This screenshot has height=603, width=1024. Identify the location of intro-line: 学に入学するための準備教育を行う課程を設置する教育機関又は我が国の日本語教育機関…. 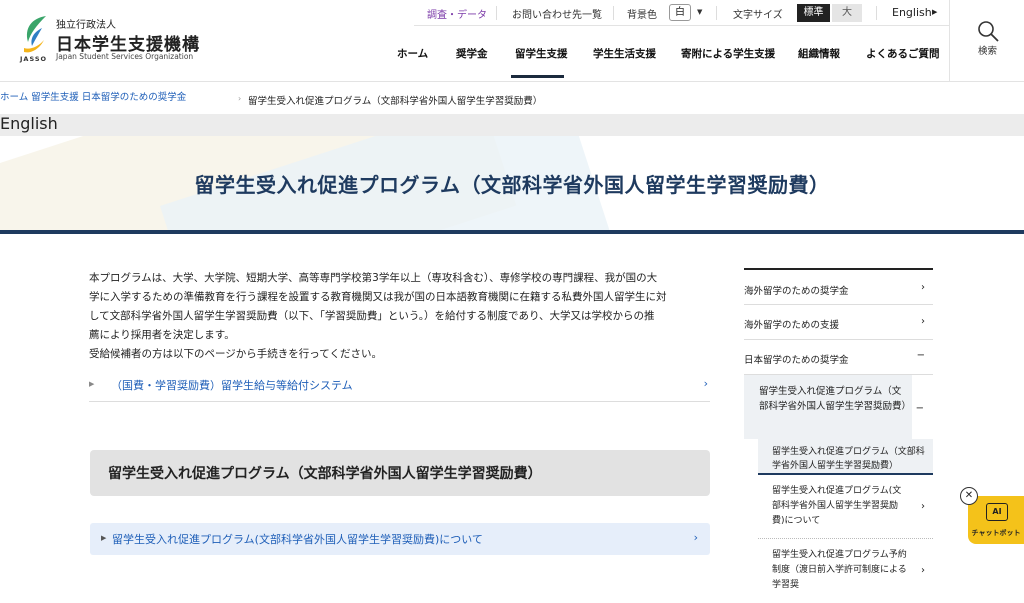
(378, 297).